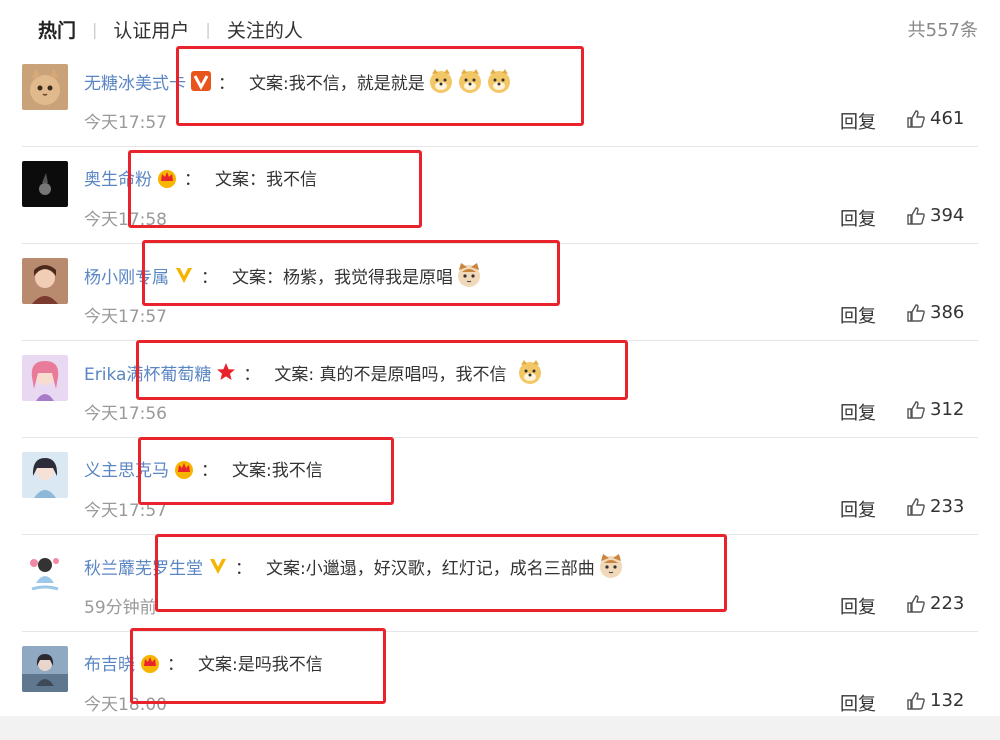 The width and height of the screenshot is (1000, 740). What do you see at coordinates (118, 177) in the screenshot?
I see `username: 奥生命粉` at bounding box center [118, 177].